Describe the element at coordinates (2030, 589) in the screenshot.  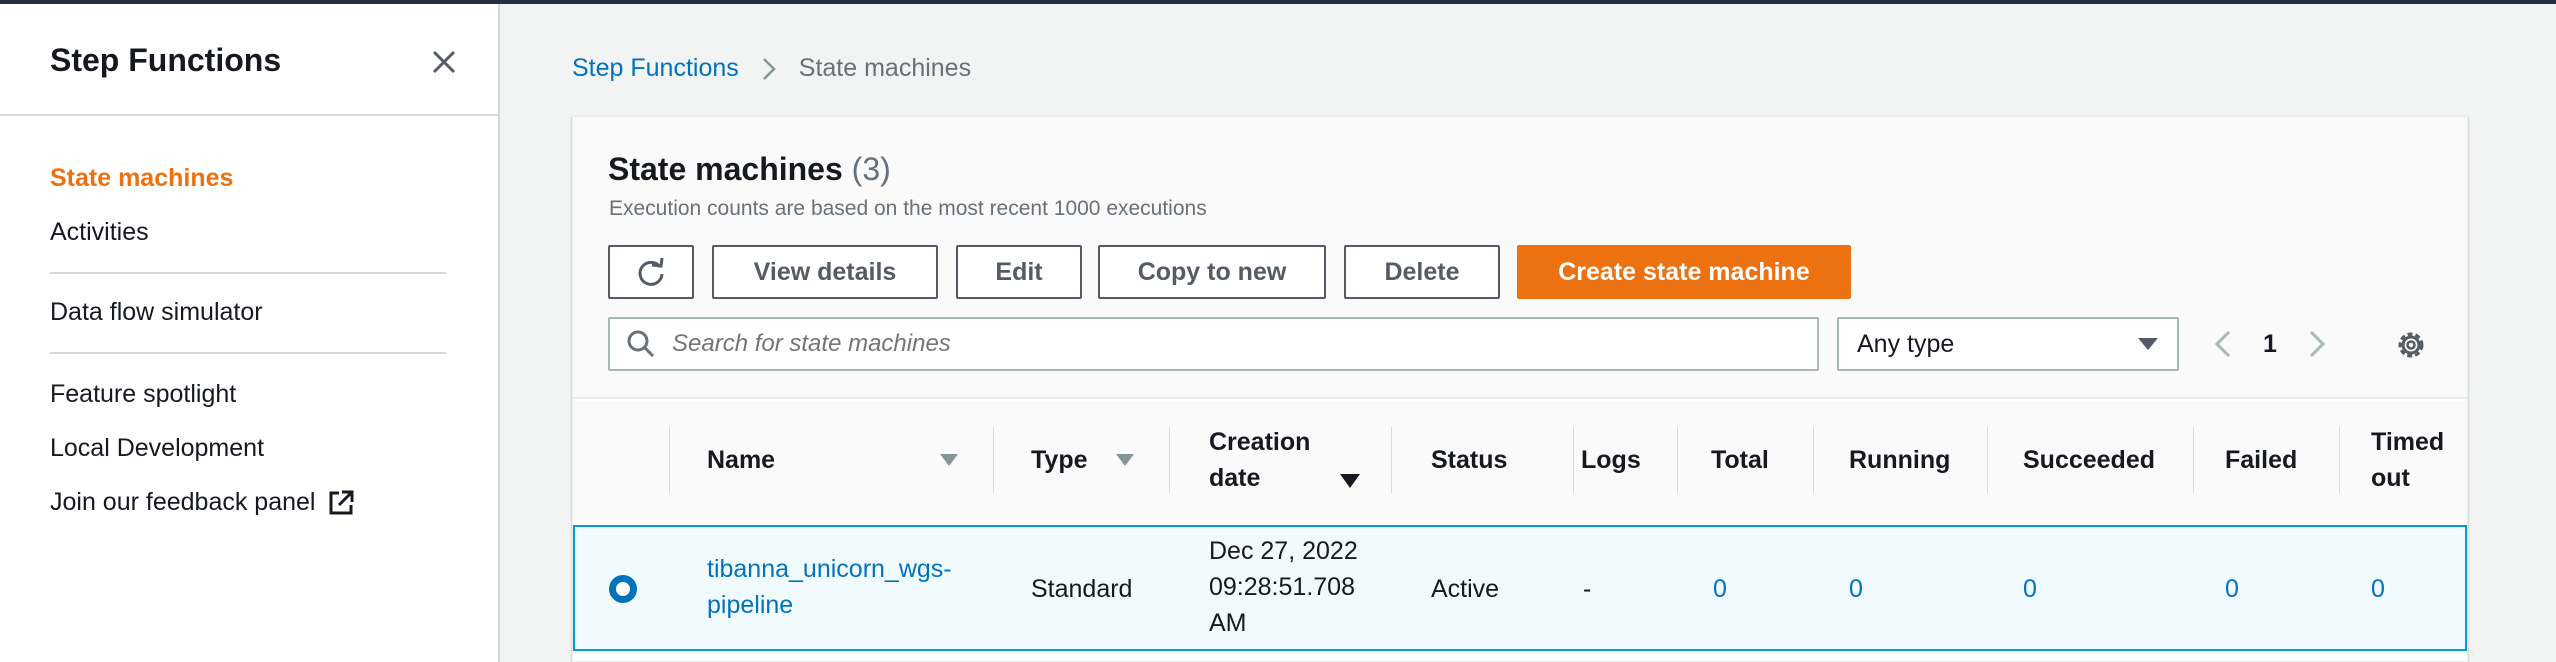
I see `cell-succeeded: 0` at that location.